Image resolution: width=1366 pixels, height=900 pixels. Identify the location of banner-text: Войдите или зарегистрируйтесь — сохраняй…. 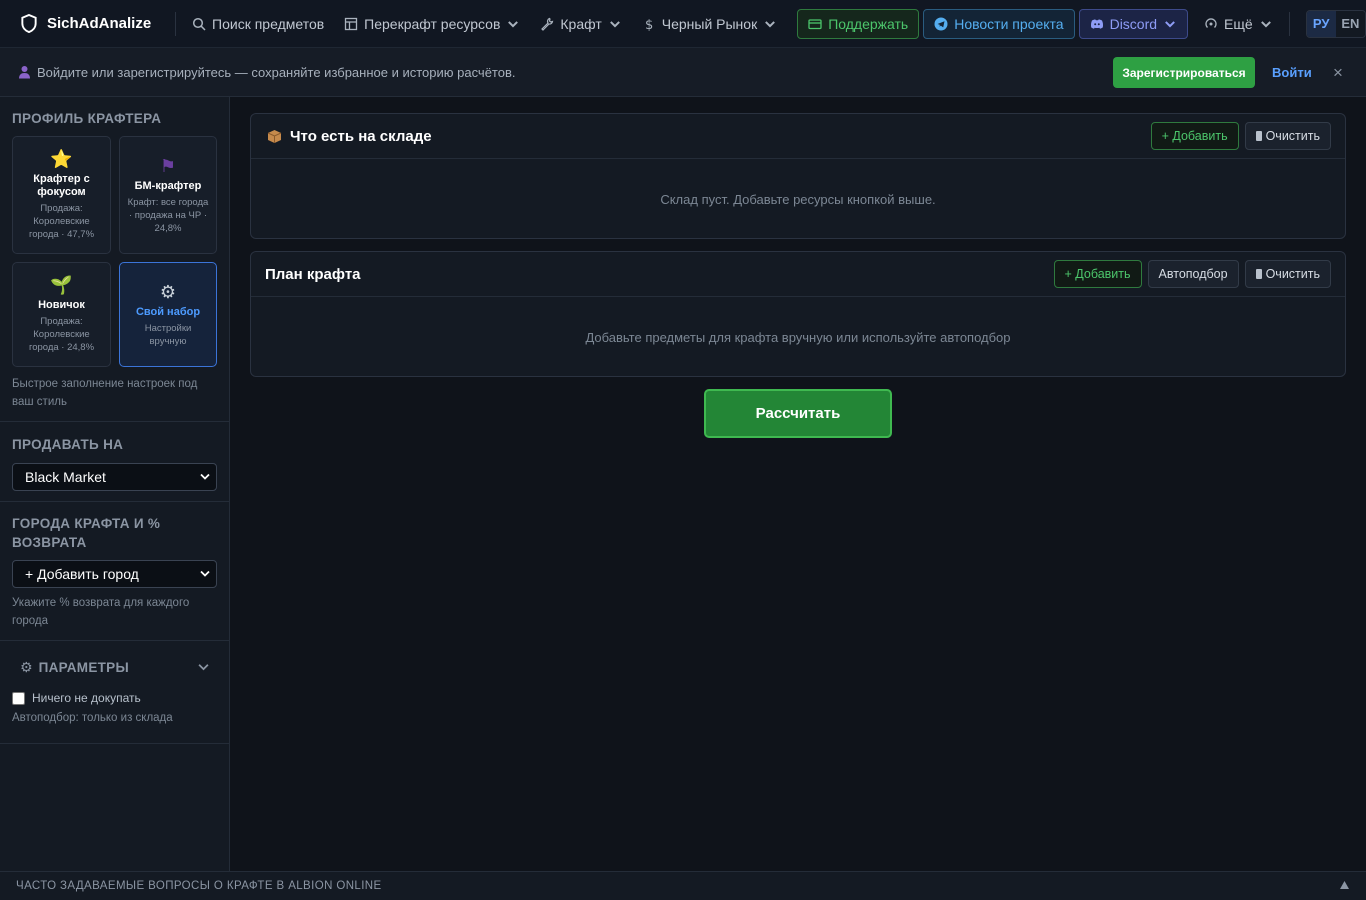
(276, 72).